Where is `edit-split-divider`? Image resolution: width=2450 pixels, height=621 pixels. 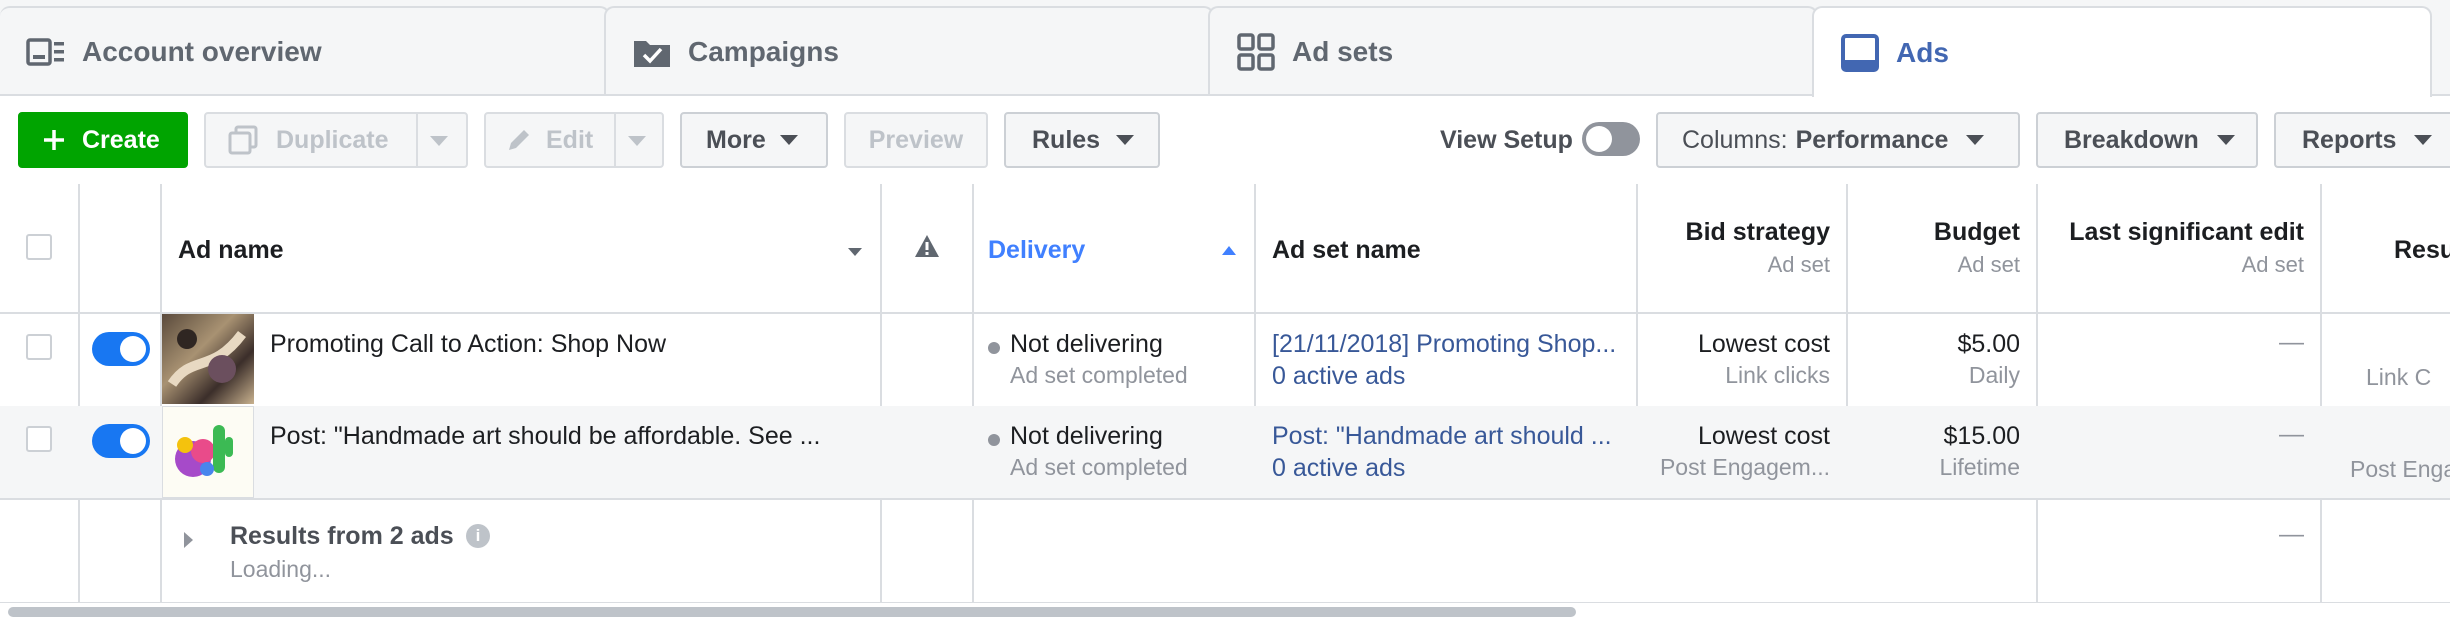 edit-split-divider is located at coordinates (615, 140).